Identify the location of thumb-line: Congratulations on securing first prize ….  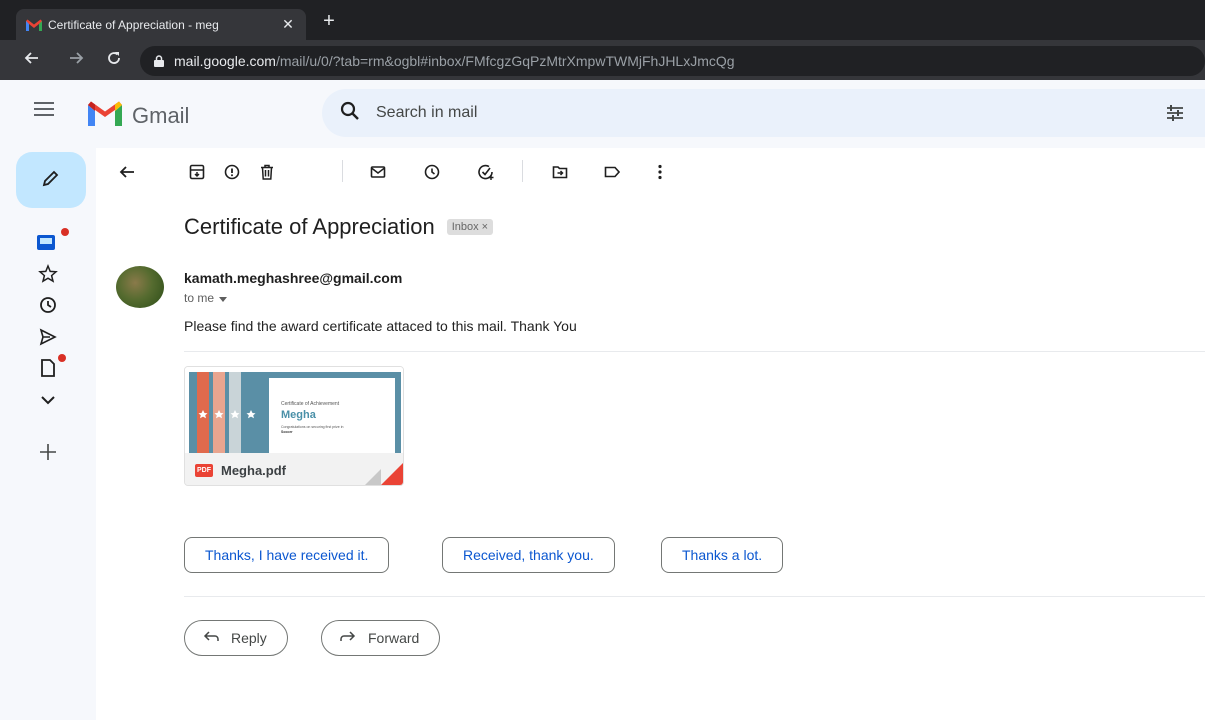
(312, 427).